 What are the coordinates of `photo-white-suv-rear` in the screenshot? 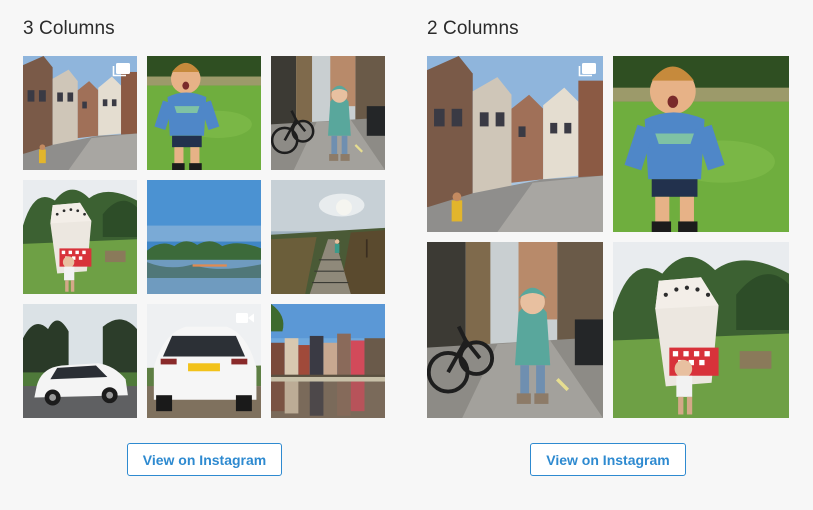 It's located at (204, 361).